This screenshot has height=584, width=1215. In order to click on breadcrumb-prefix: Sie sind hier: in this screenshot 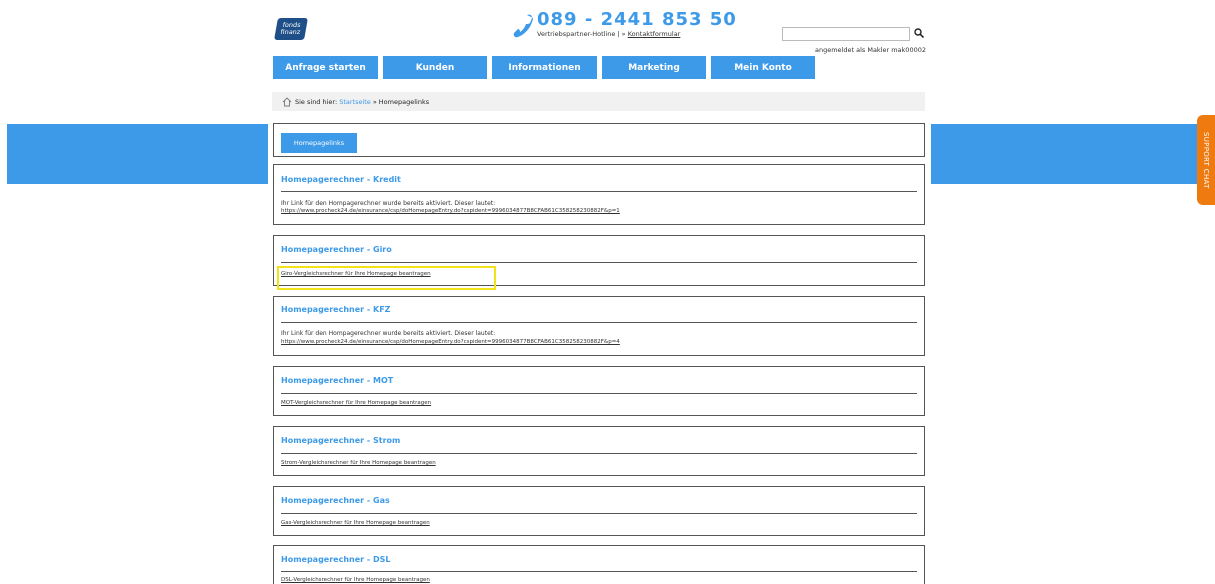, I will do `click(316, 101)`.